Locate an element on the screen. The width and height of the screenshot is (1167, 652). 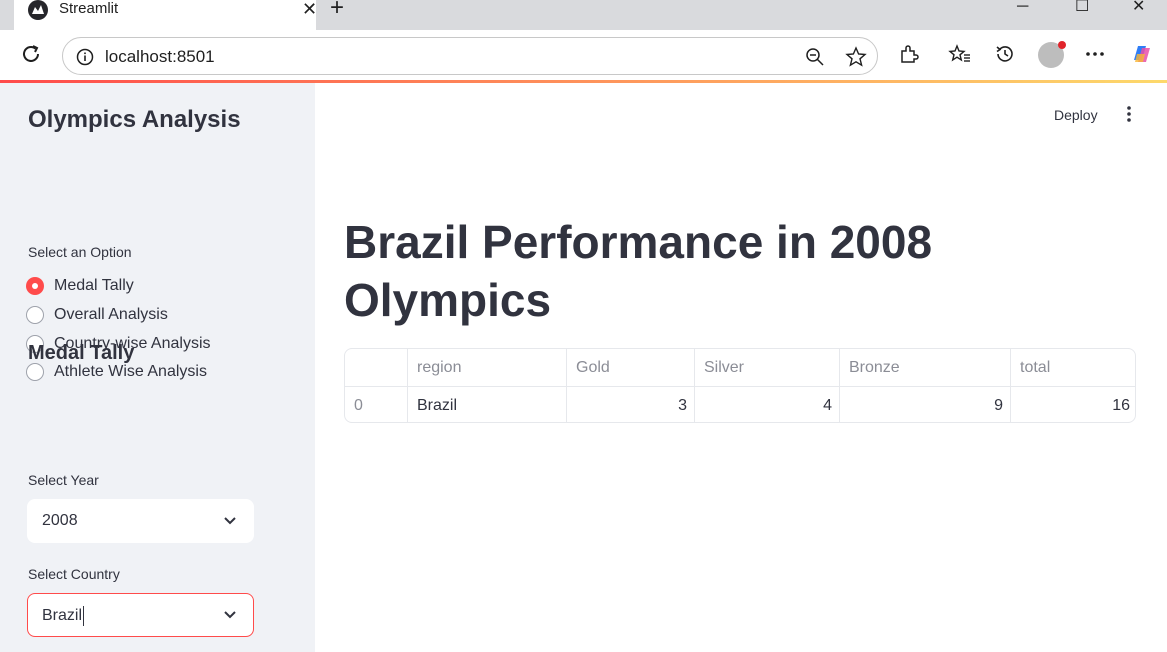
browser-toolbar: localhost:8501 is located at coordinates (583, 55).